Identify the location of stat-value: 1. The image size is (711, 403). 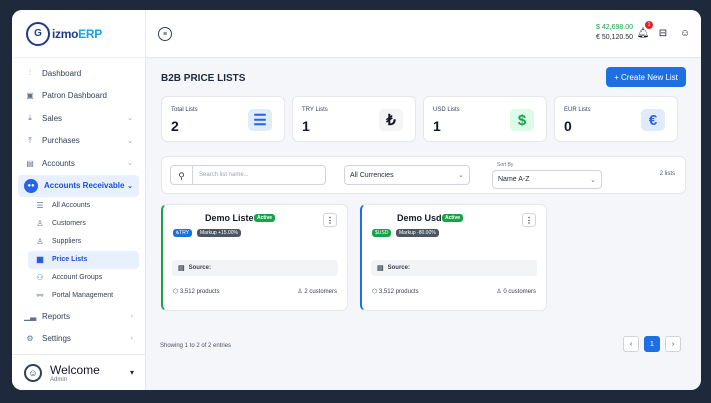
(437, 126).